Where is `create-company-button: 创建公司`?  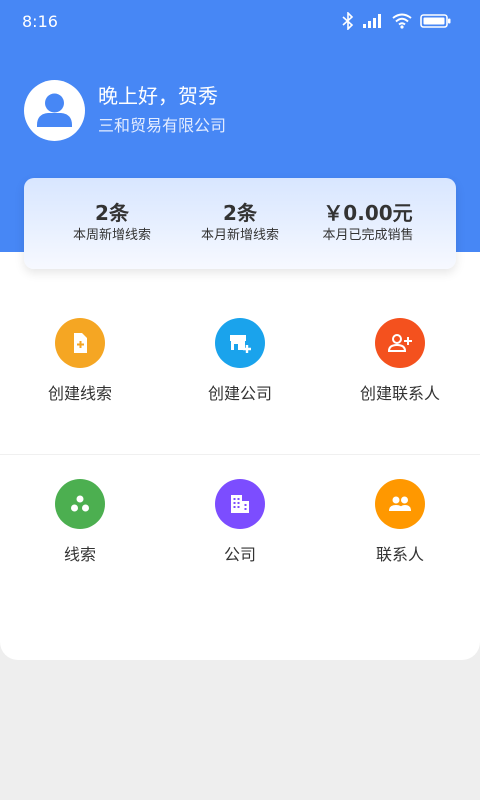 create-company-button: 创建公司 is located at coordinates (240, 363).